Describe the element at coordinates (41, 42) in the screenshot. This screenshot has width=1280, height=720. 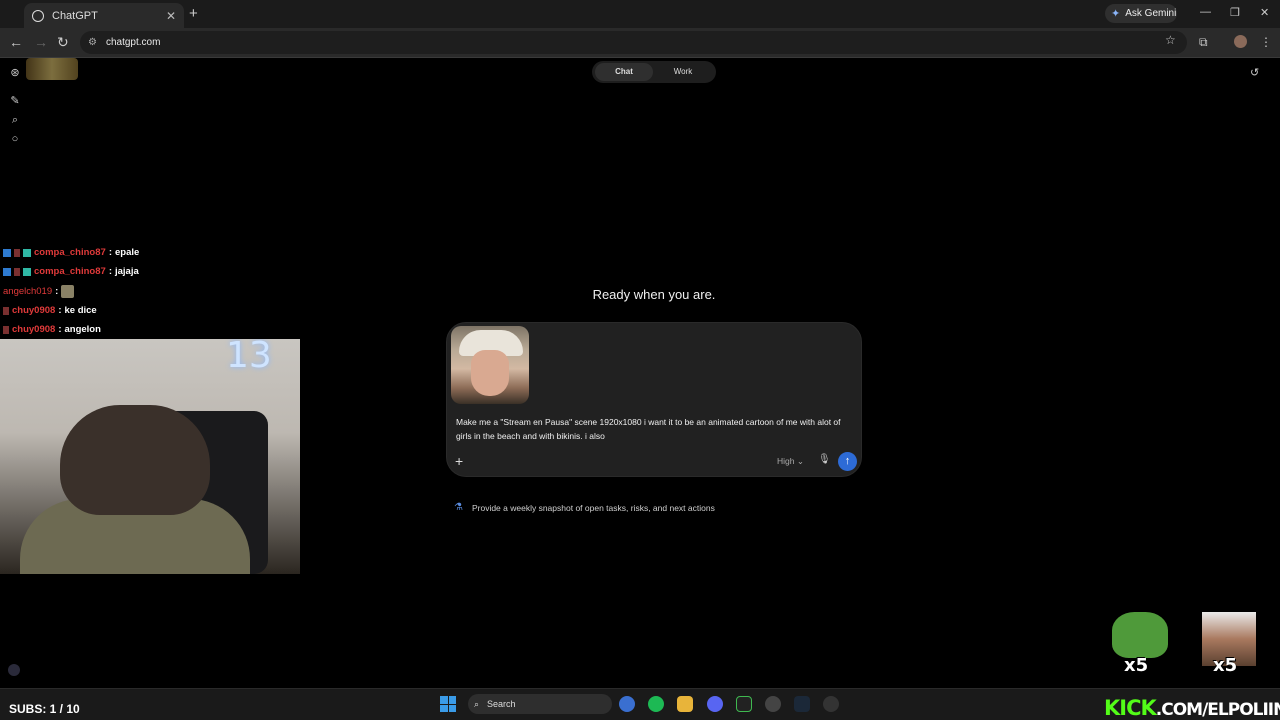
I see `forward-icon: →` at that location.